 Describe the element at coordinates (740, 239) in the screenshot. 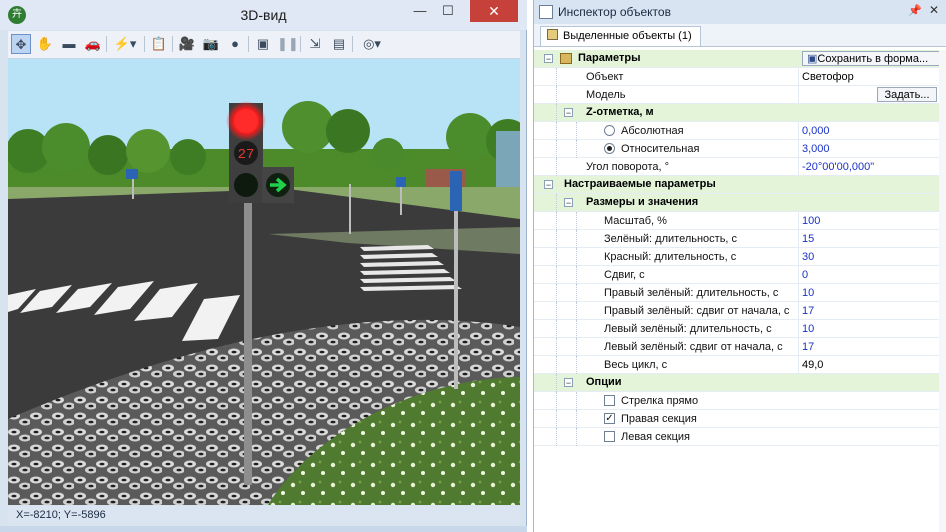

I see `property-row-green-duration: Зелёный: длительность, с 15` at that location.